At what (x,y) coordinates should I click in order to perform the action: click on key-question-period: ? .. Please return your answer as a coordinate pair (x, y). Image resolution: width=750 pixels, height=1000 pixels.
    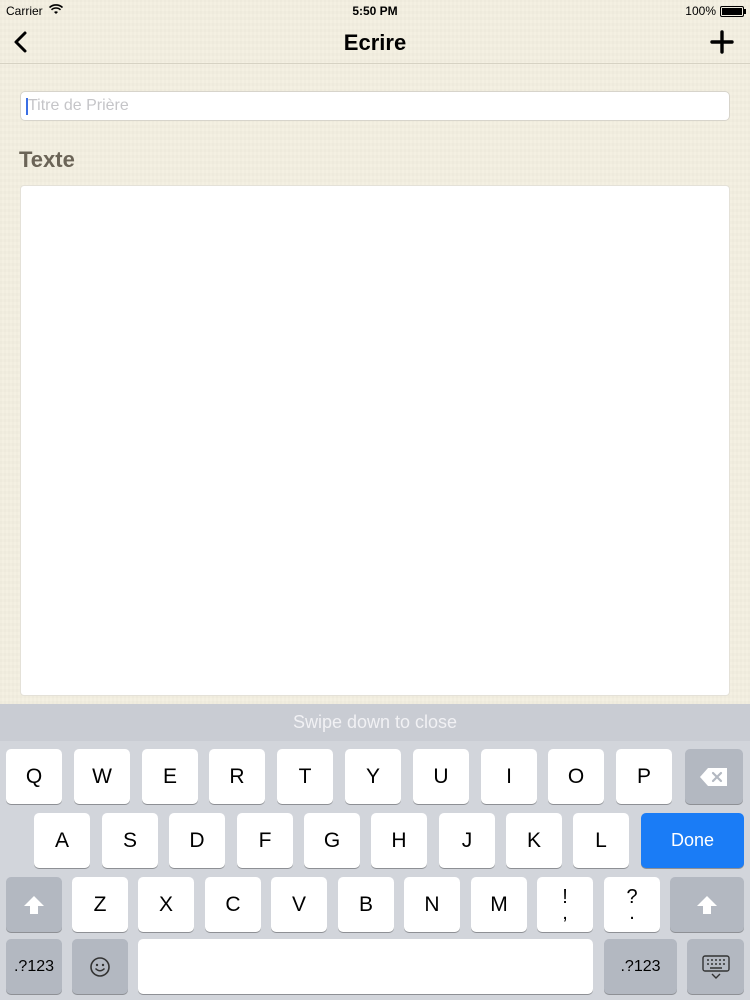
    Looking at the image, I should click on (632, 904).